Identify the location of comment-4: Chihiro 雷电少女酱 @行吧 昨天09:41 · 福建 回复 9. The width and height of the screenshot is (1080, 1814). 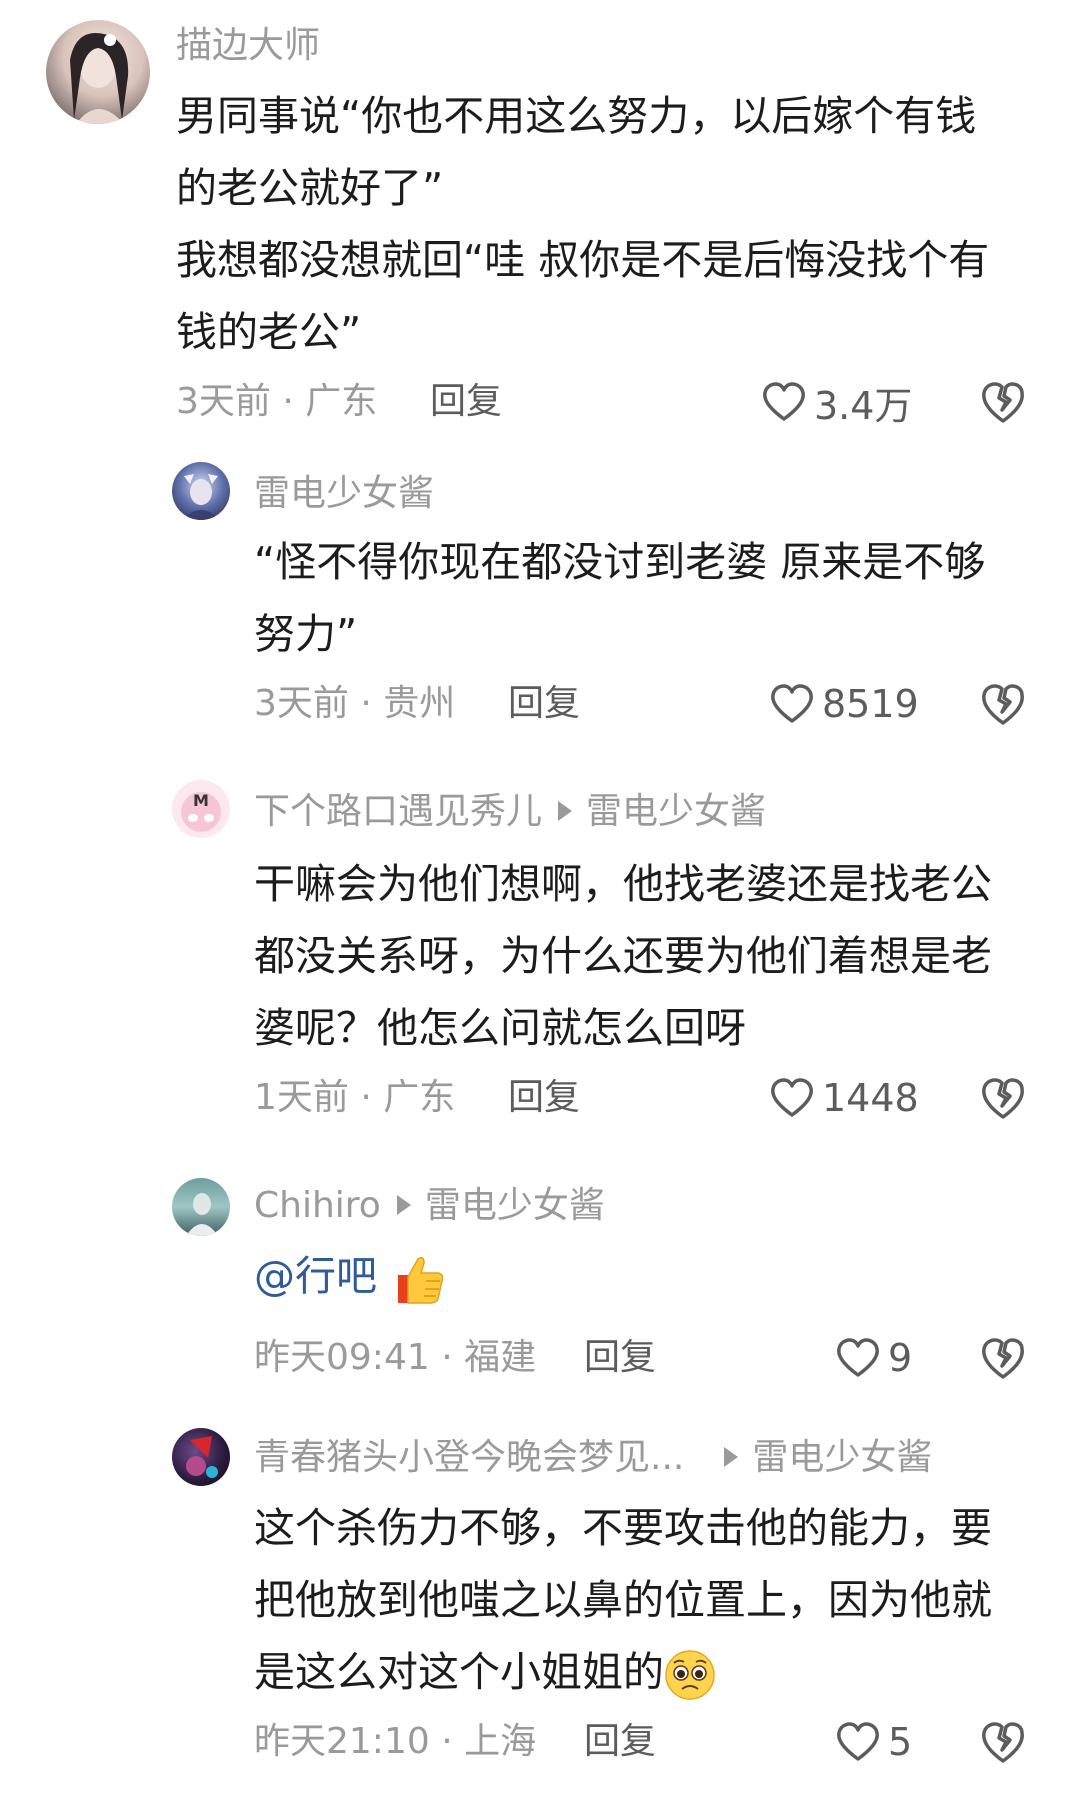
(540, 1265).